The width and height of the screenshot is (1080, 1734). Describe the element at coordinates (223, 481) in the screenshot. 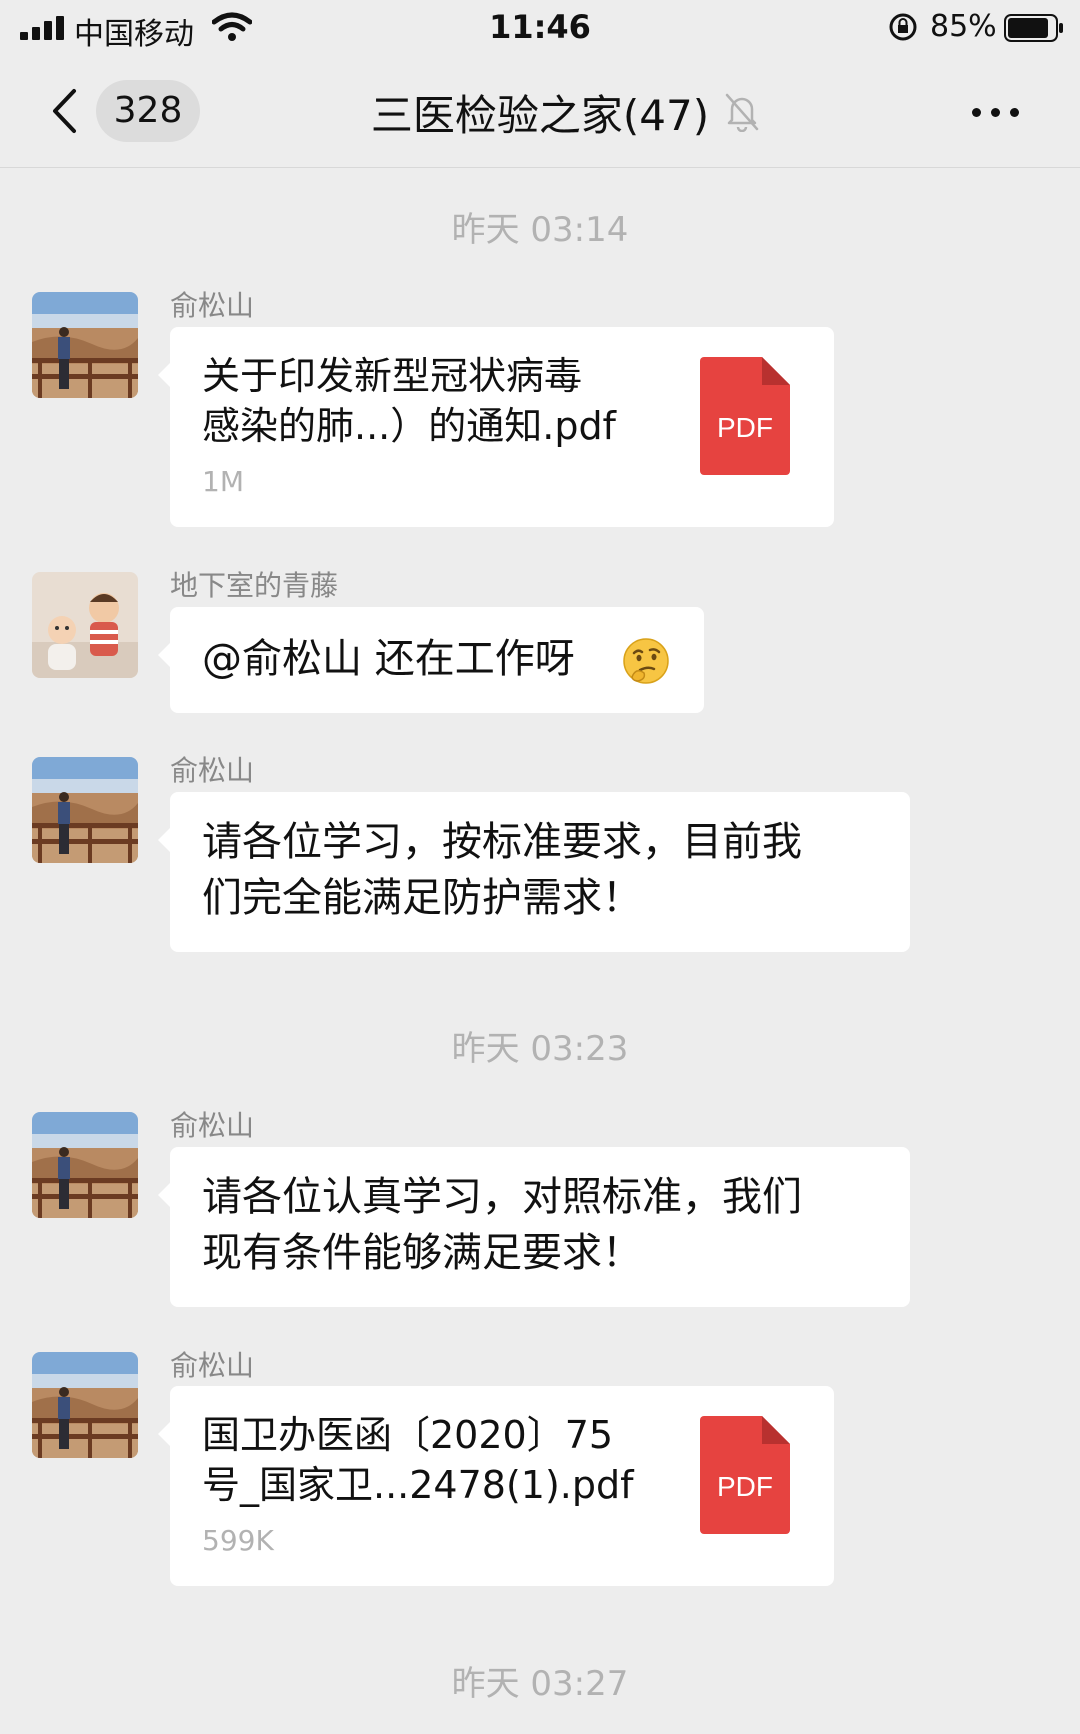

I see `file-size: 1M` at that location.